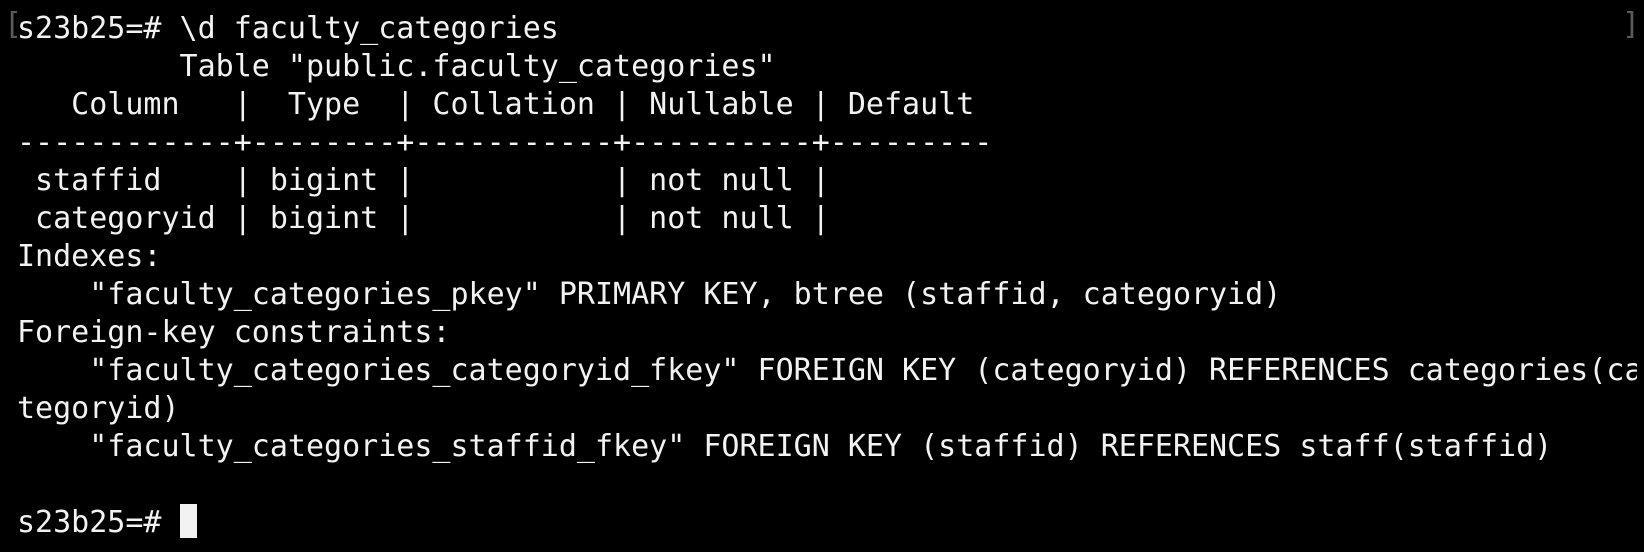  I want to click on prompt-line: s23b25=#, so click(827, 523).